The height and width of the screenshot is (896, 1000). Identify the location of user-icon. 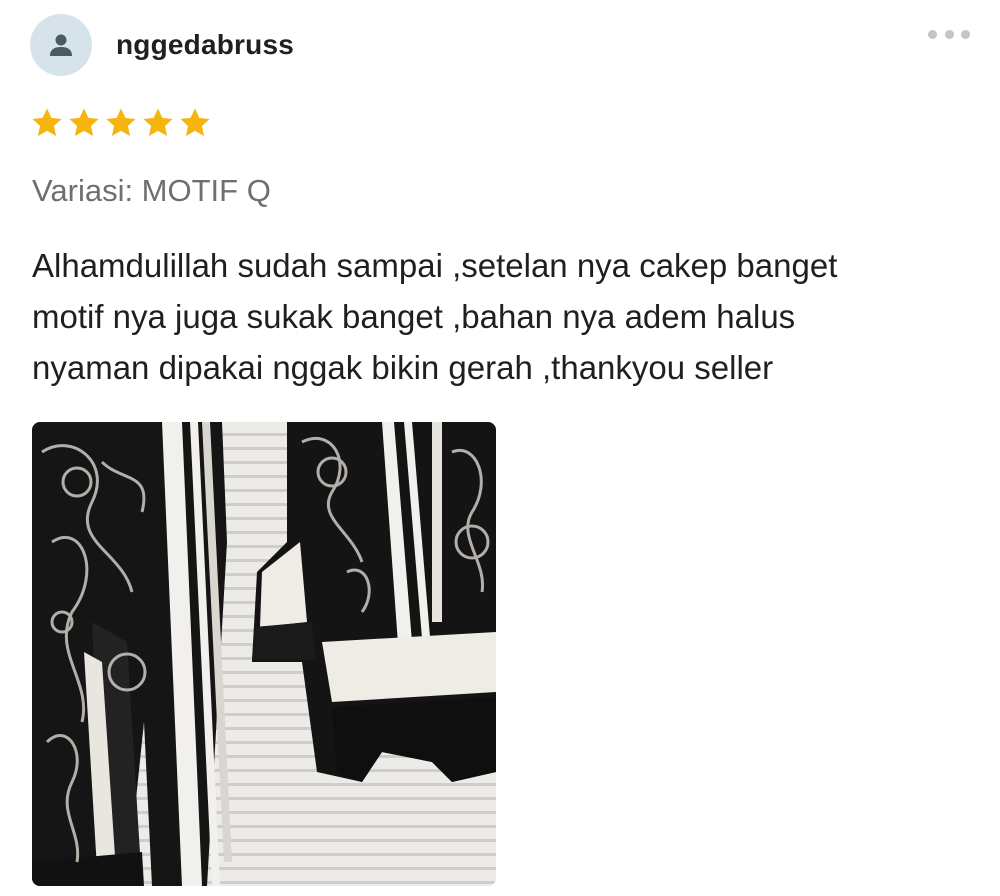
(61, 45).